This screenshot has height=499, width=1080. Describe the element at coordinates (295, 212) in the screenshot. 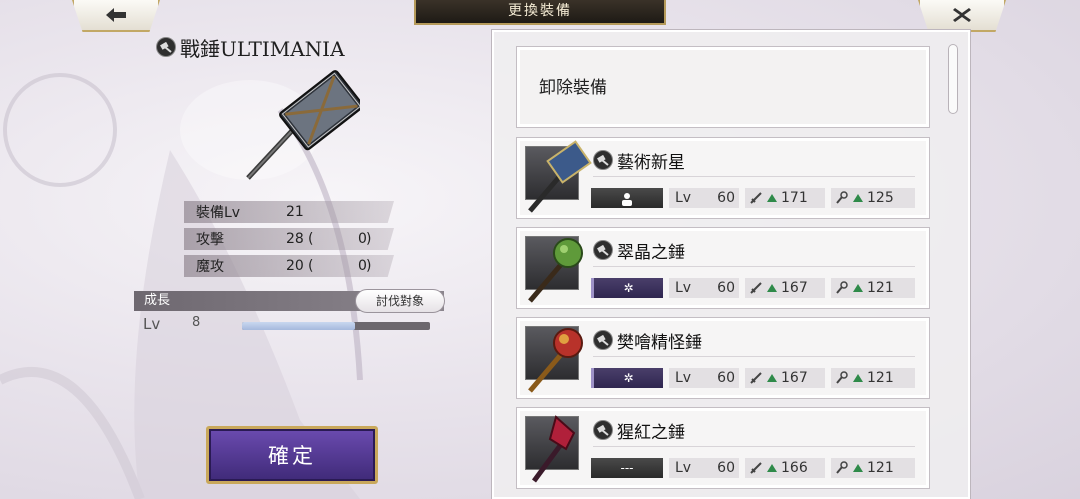

I see `stat-value: 21` at that location.